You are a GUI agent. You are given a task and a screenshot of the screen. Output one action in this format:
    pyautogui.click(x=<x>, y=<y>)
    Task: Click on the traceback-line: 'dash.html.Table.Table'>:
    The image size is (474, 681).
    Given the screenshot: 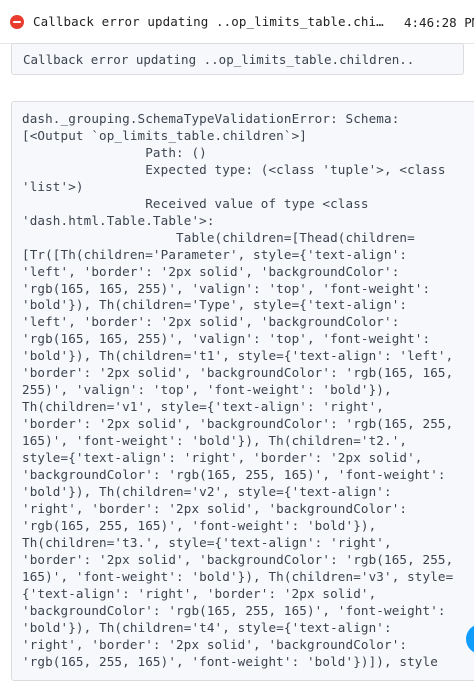 What is the action you would take?
    pyautogui.click(x=118, y=220)
    